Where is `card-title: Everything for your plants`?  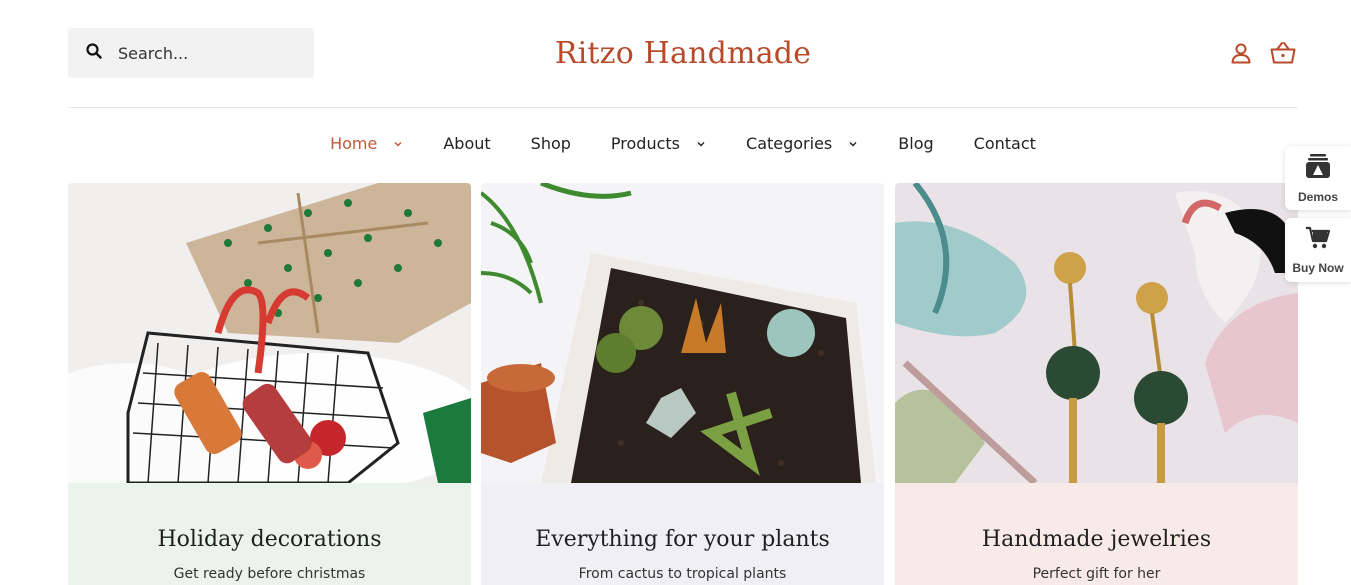
card-title: Everything for your plants is located at coordinates (682, 539).